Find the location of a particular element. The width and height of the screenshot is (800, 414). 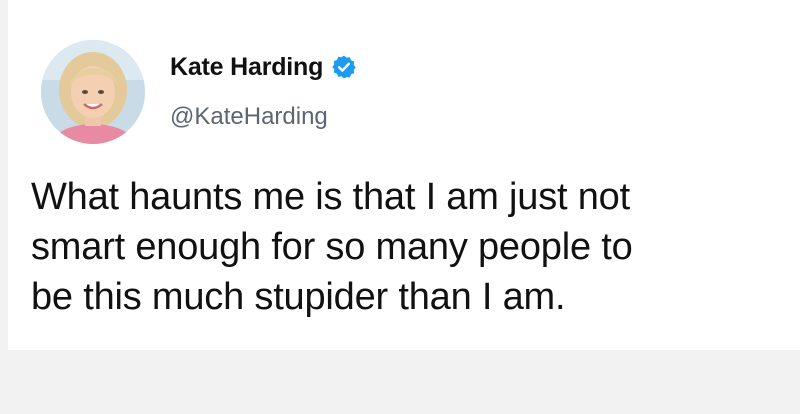

avatar-photo is located at coordinates (93, 92).